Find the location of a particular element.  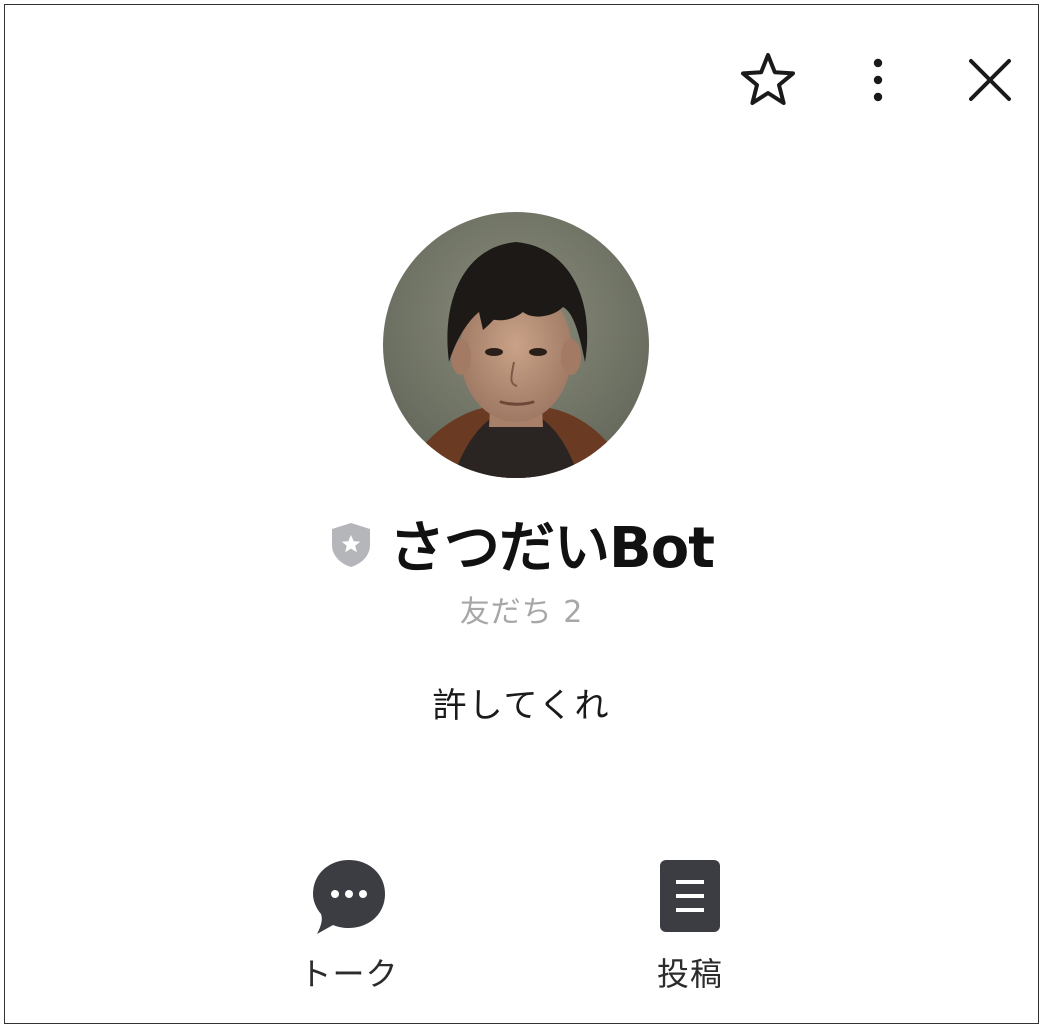

profile-name-row: さつだいBot is located at coordinates (521, 544).